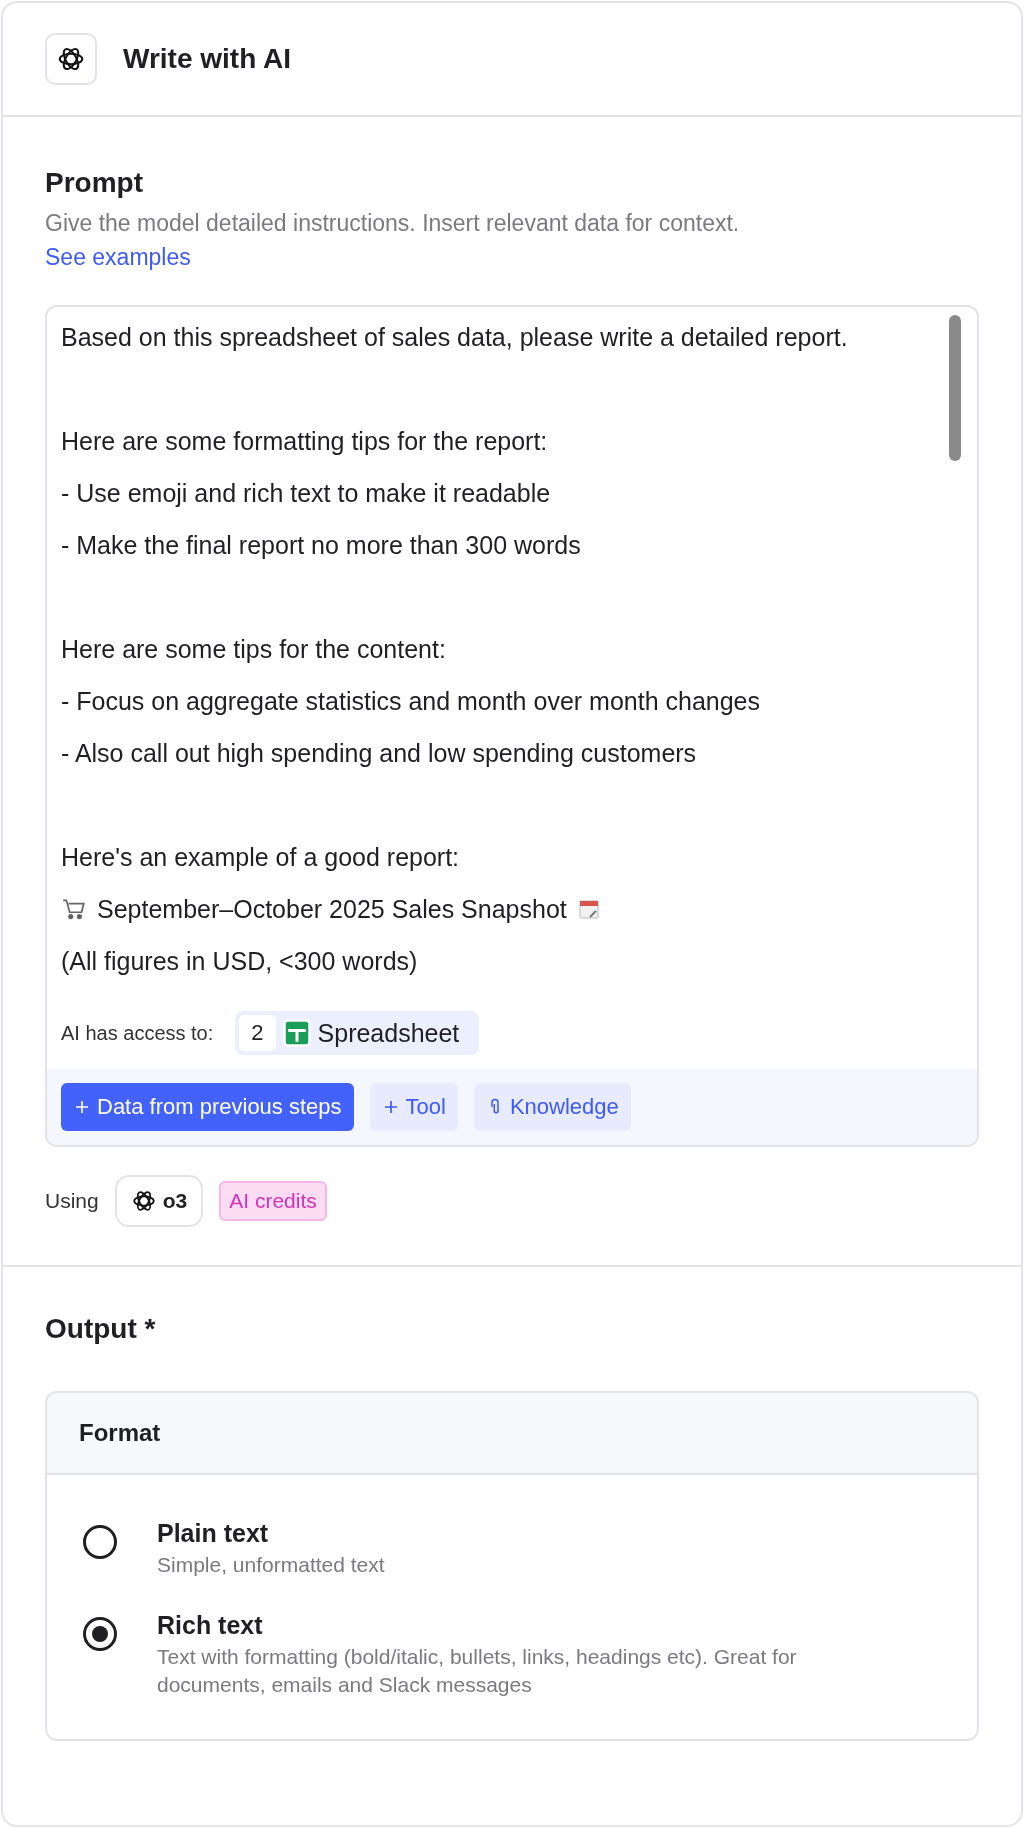 This screenshot has width=1024, height=1828. Describe the element at coordinates (393, 223) in the screenshot. I see `section-description: Give the model detailed instructions. Insert relevant data for context.` at that location.